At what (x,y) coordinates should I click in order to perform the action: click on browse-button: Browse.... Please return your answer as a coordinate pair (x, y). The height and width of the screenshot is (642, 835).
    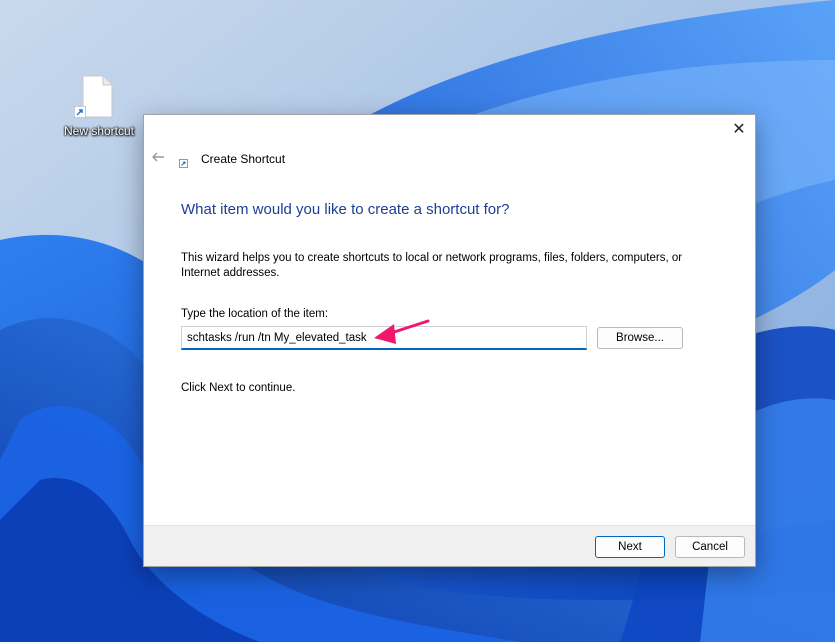
    Looking at the image, I should click on (640, 338).